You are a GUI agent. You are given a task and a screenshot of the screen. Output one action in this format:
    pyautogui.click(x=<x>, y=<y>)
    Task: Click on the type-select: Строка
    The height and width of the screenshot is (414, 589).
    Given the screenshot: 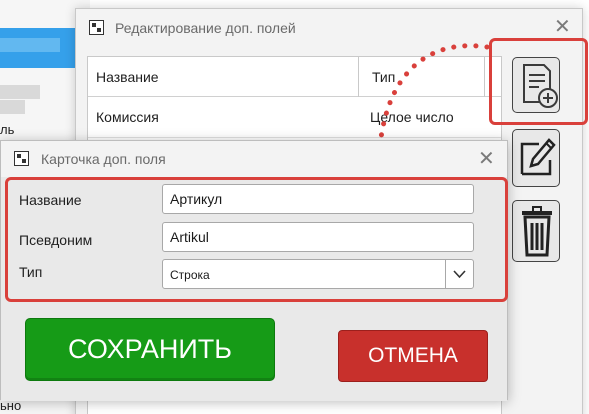 What is the action you would take?
    pyautogui.click(x=318, y=274)
    